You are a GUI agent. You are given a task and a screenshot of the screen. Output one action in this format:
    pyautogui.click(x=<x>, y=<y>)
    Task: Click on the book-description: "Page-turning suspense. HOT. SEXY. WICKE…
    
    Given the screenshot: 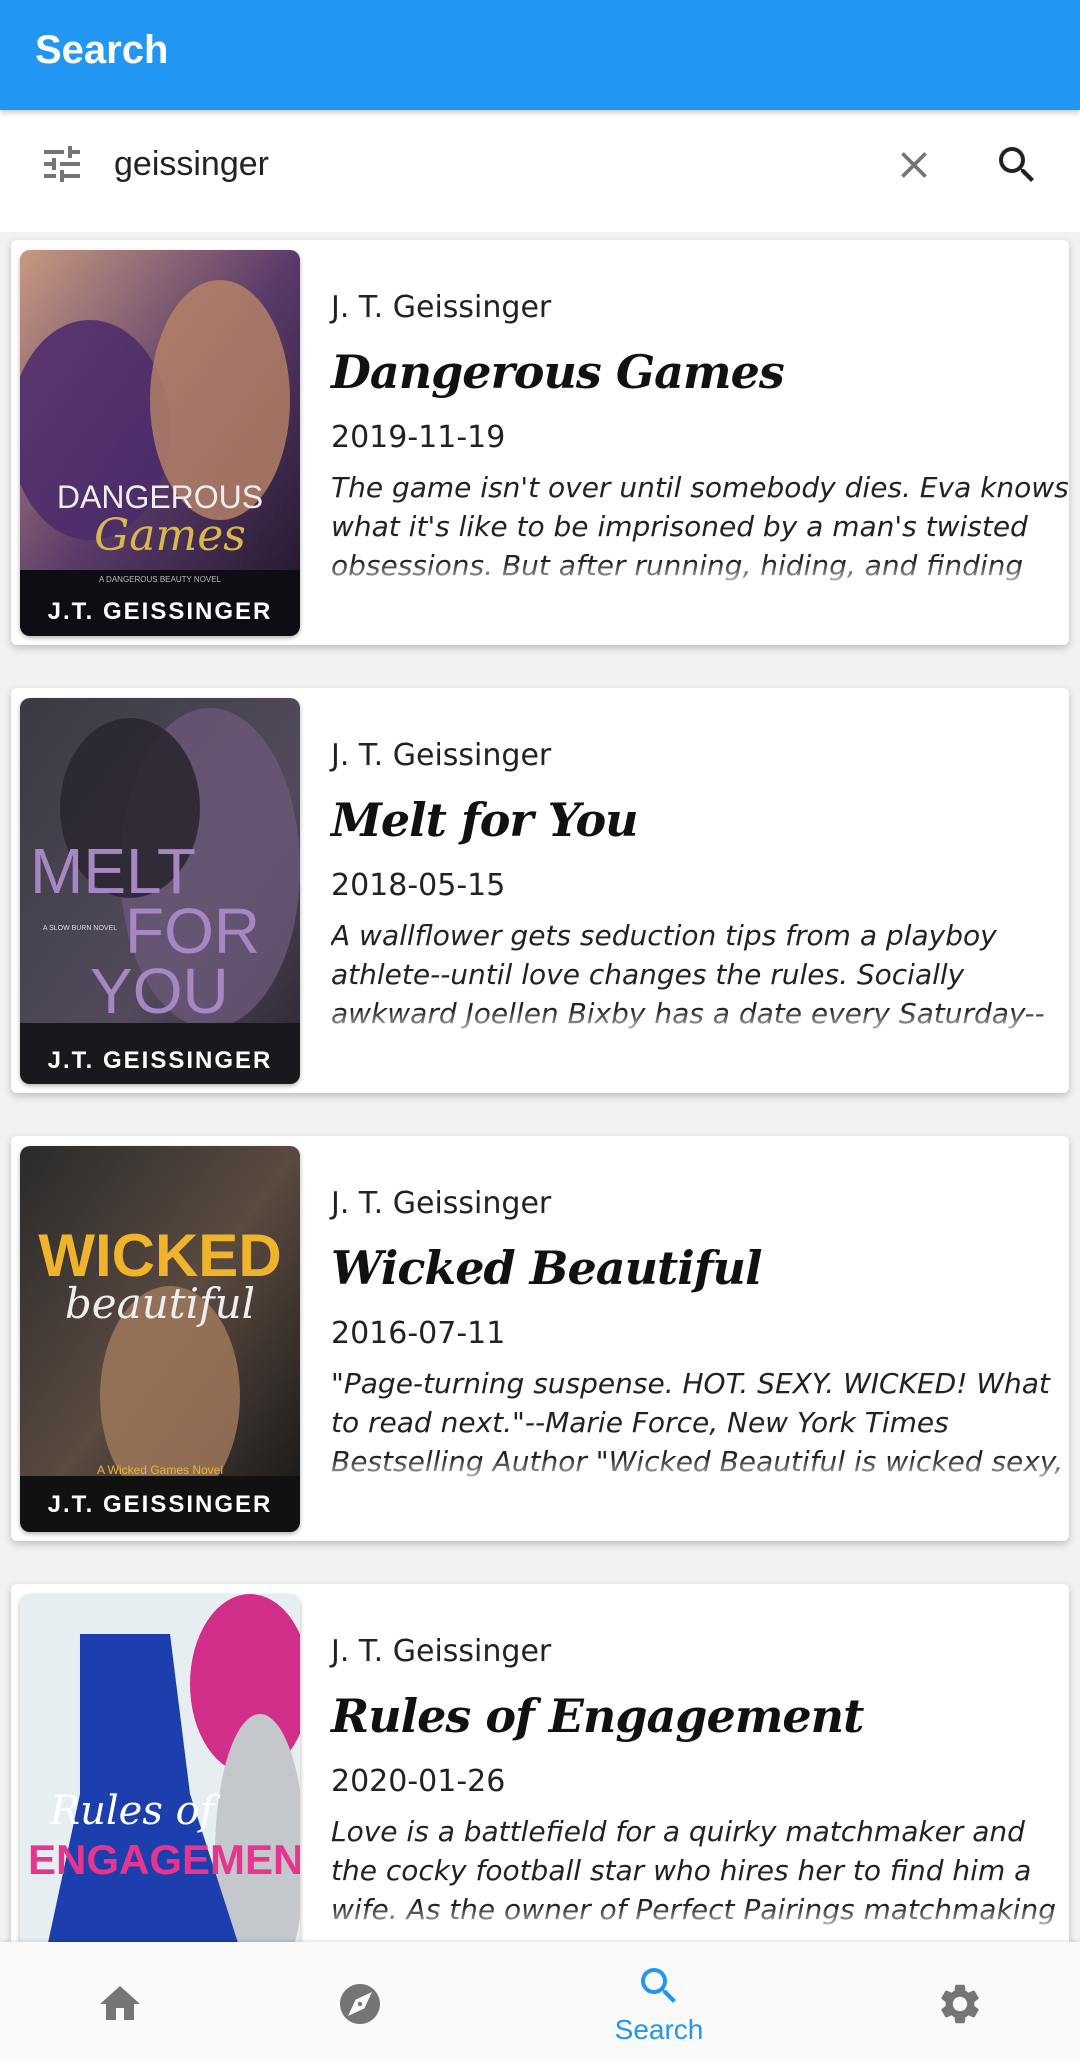 What is the action you would take?
    pyautogui.click(x=700, y=1425)
    